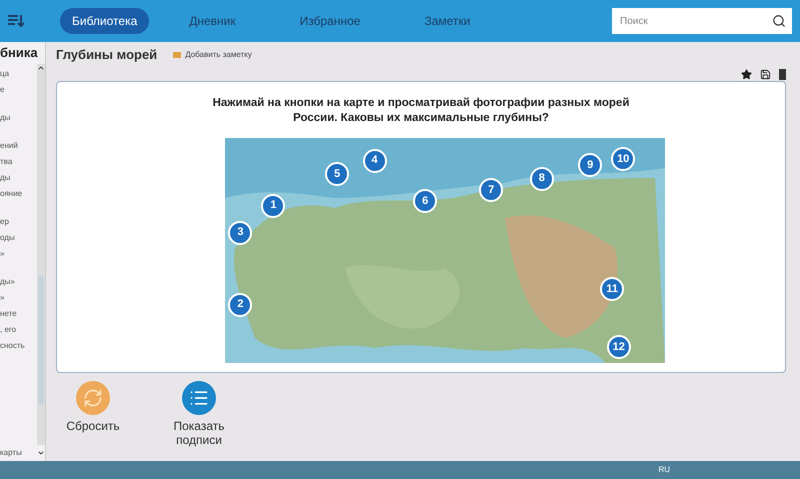 This screenshot has width=800, height=479. I want to click on sidebar-item: сность, so click(18, 346).